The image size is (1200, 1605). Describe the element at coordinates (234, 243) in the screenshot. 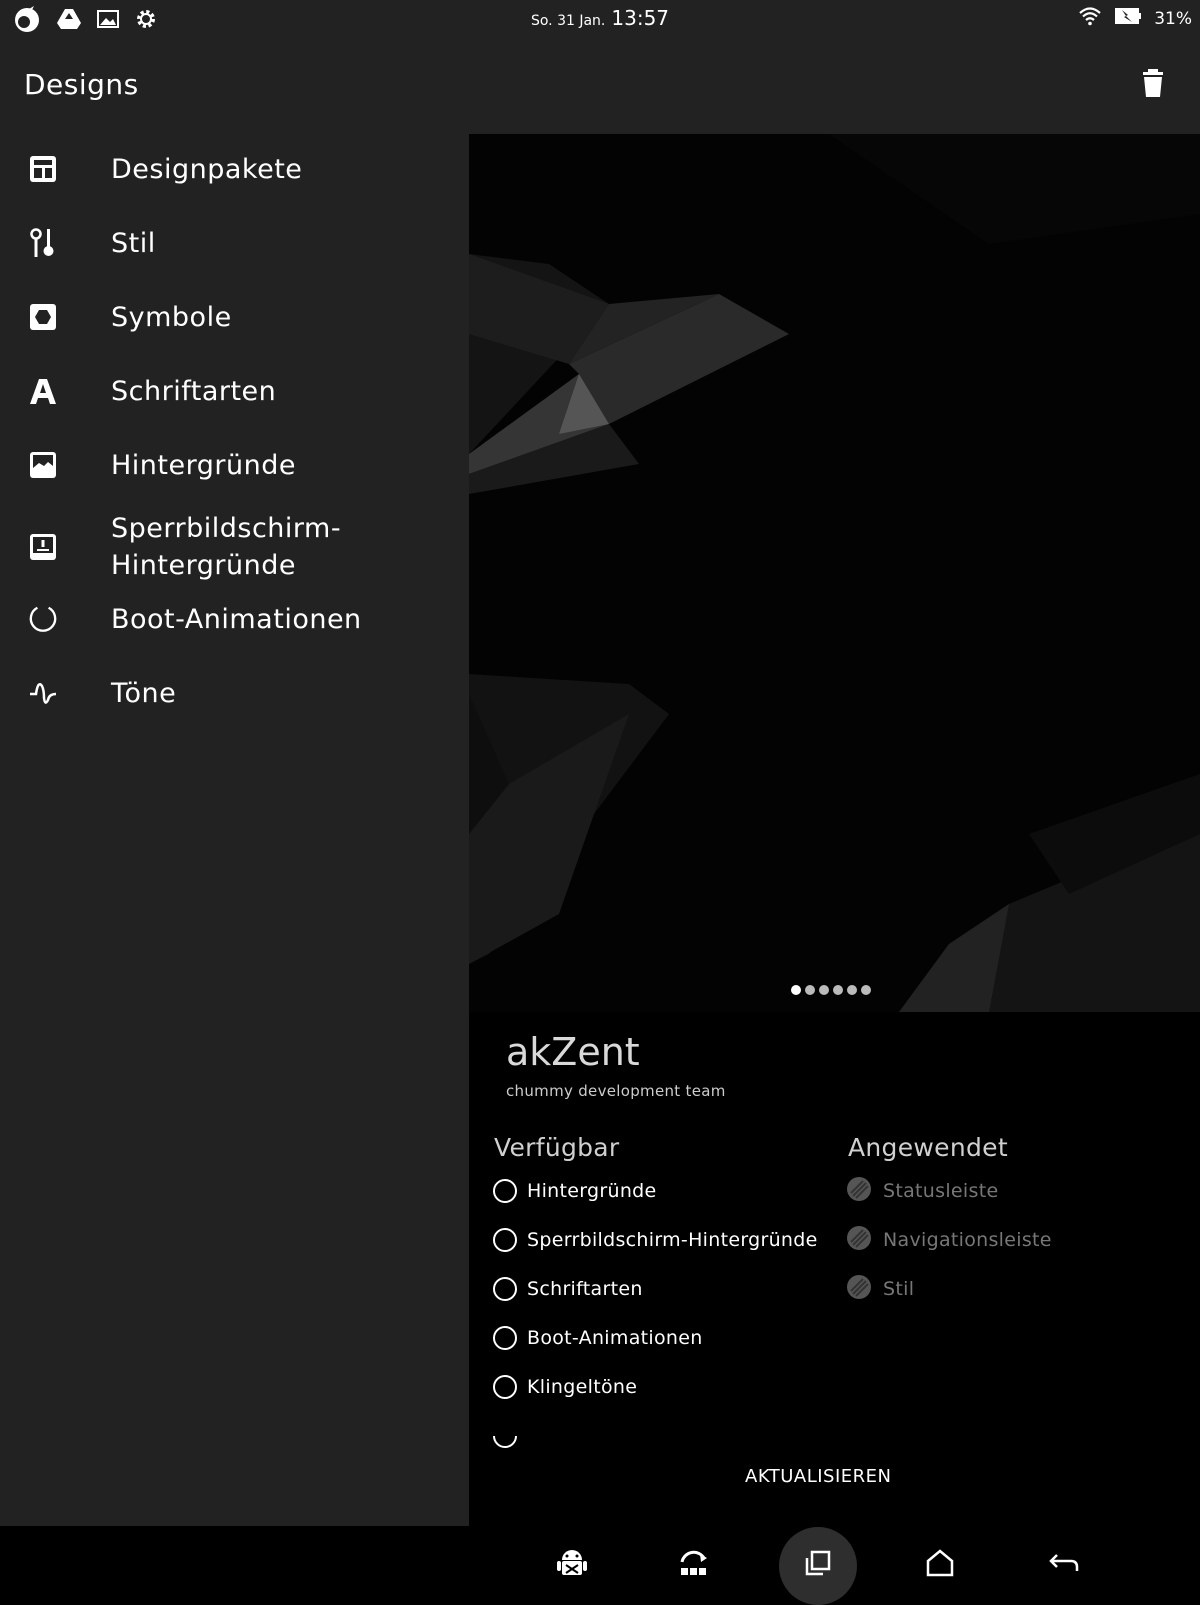

I see `drawer-item-stil: Stil` at that location.